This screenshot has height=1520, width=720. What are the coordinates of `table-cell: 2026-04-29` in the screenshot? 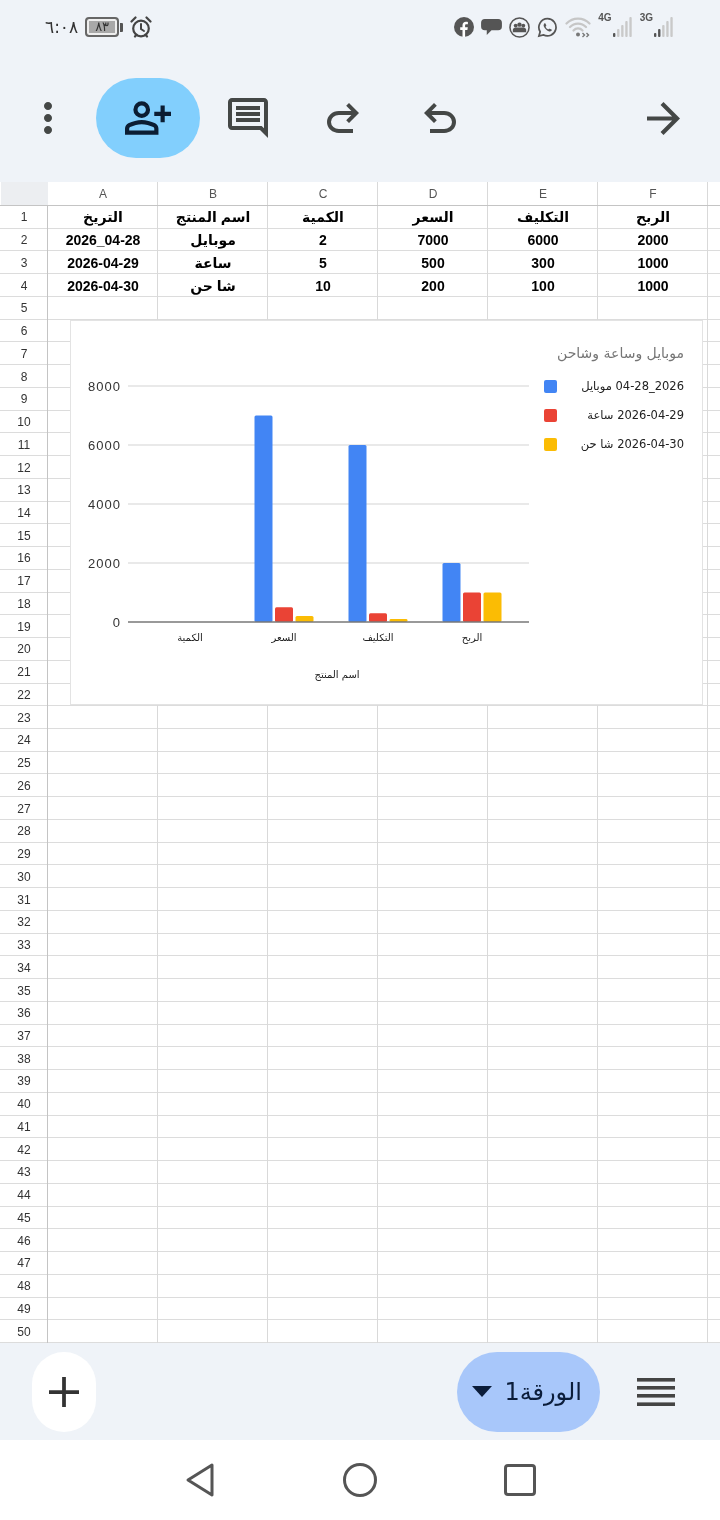 It's located at (103, 262).